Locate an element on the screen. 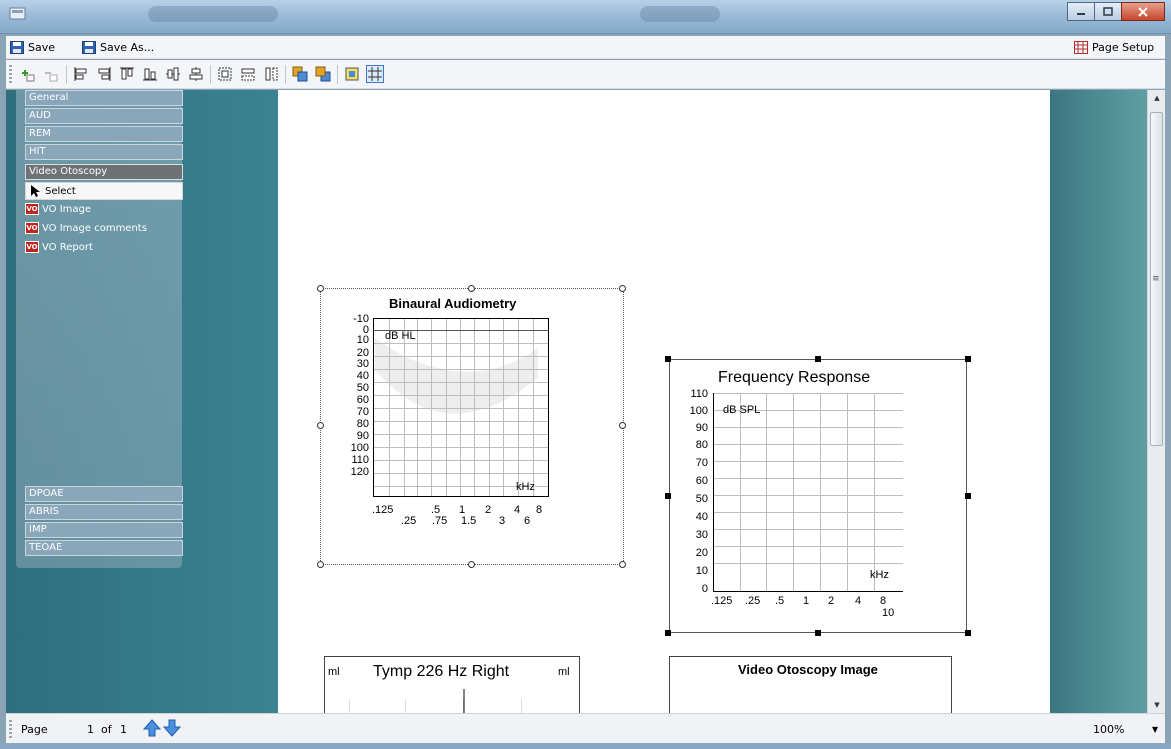  snap-to-grid-button is located at coordinates (352, 74).